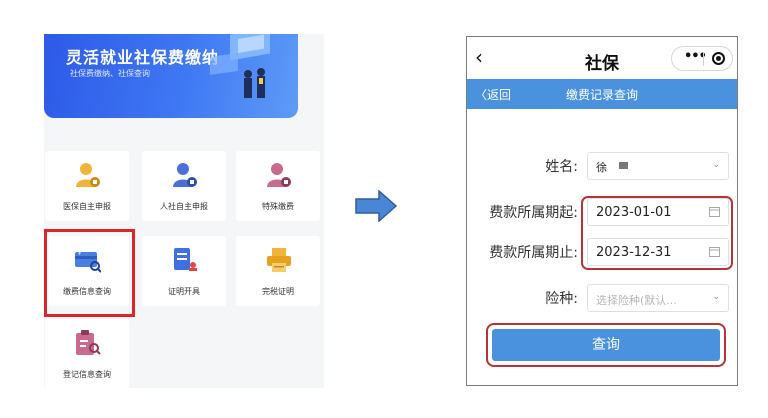  I want to click on close-circle-icon, so click(718, 58).